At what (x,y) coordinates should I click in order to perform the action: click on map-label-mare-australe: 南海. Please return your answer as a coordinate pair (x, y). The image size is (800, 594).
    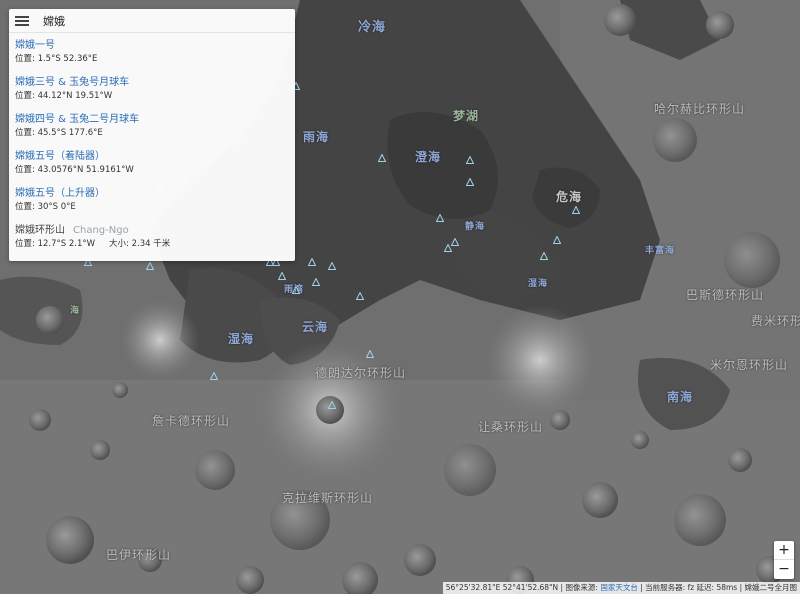
    Looking at the image, I should click on (680, 397).